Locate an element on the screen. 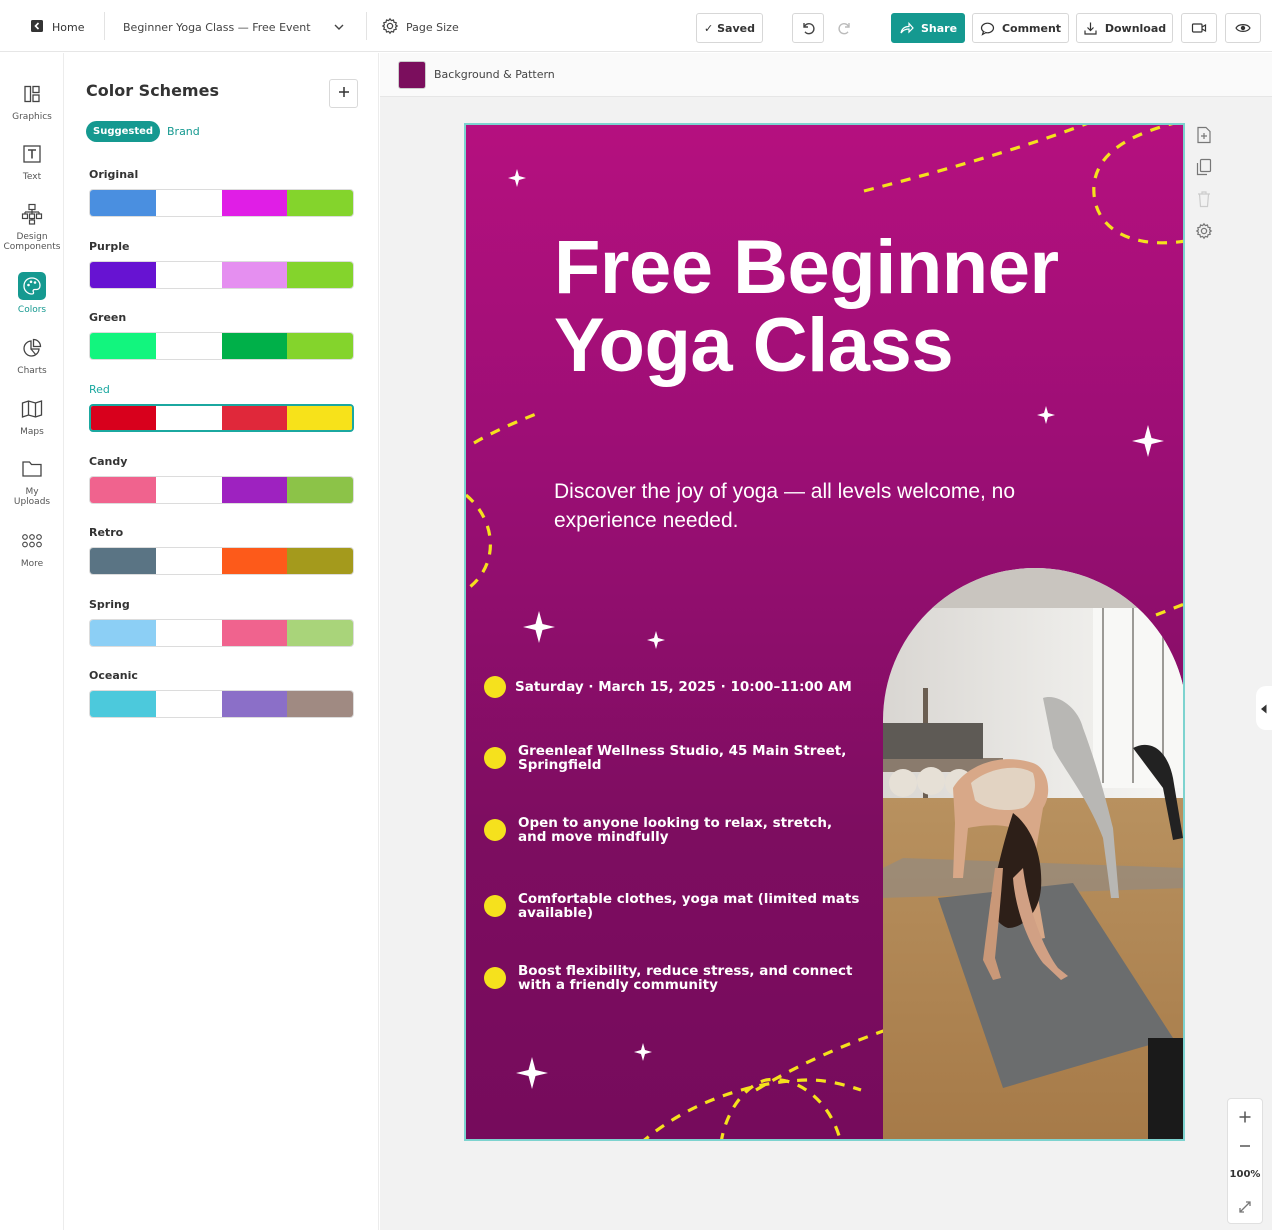 The width and height of the screenshot is (1272, 1230). redo-button is located at coordinates (845, 28).